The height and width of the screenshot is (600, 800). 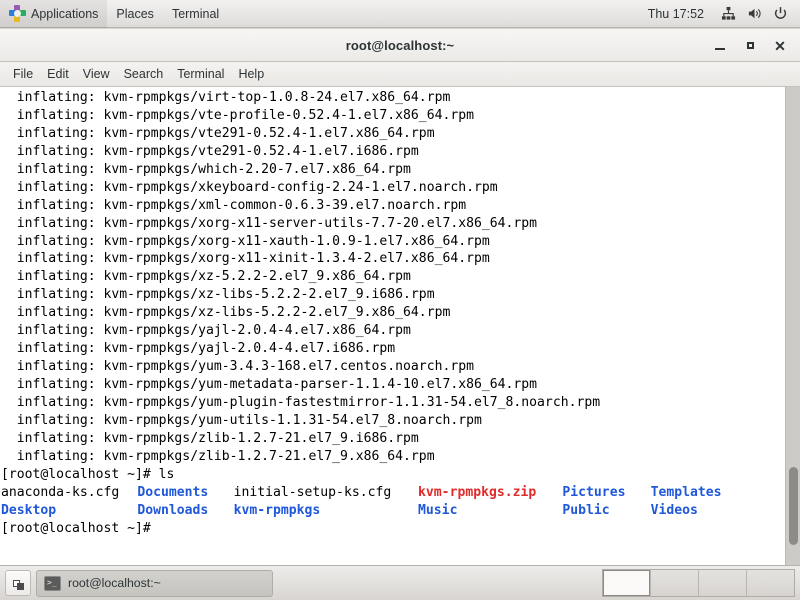 I want to click on taskbar: >_ root@localhost:~, so click(x=400, y=582).